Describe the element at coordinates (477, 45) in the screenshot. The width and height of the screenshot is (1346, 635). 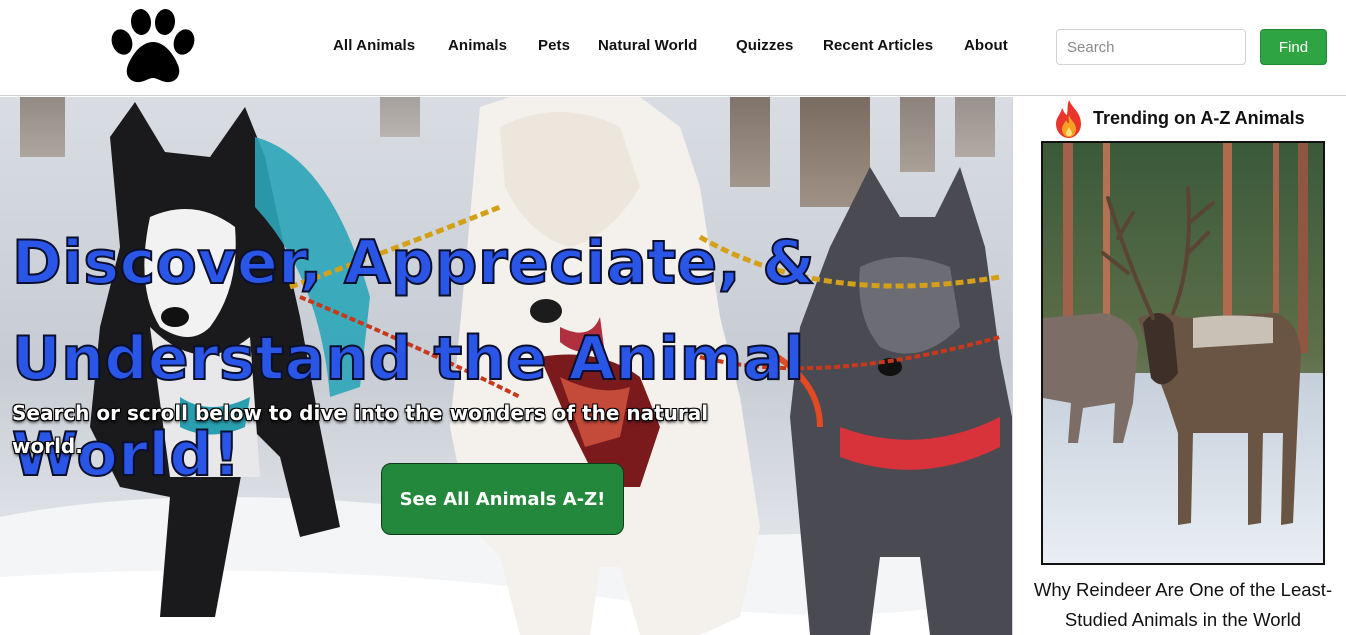
I see `nav-animals: Animals` at that location.